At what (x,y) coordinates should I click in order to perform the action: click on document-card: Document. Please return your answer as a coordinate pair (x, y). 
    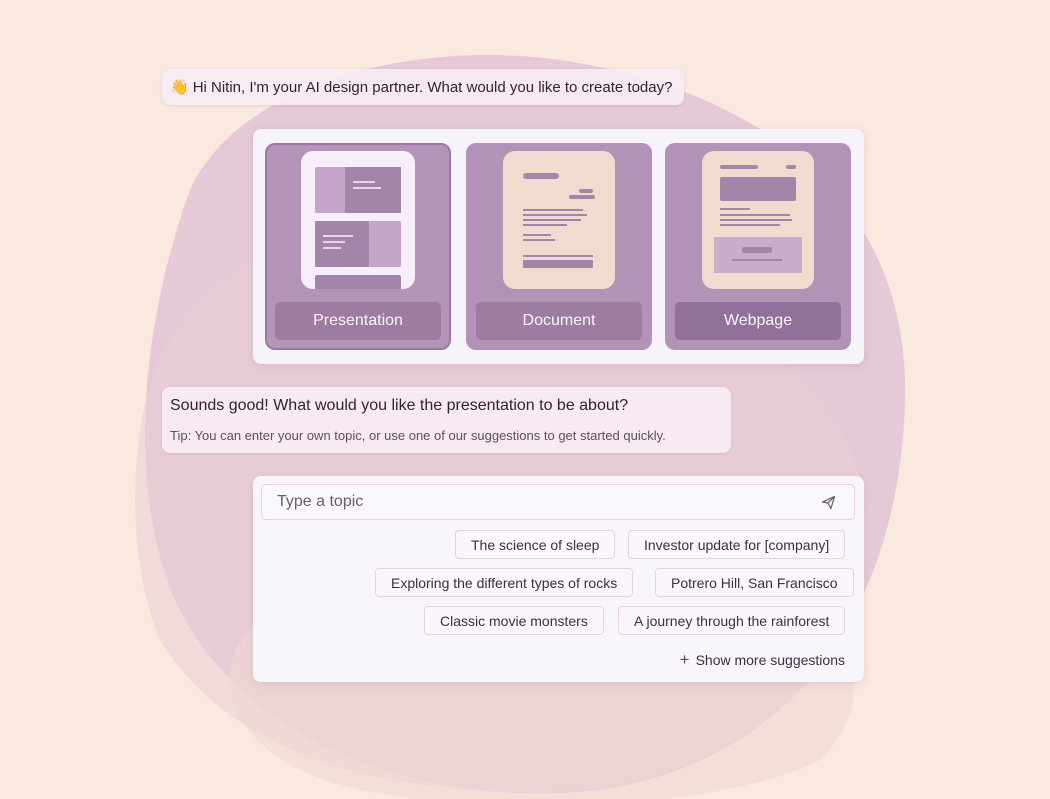
    Looking at the image, I should click on (559, 246).